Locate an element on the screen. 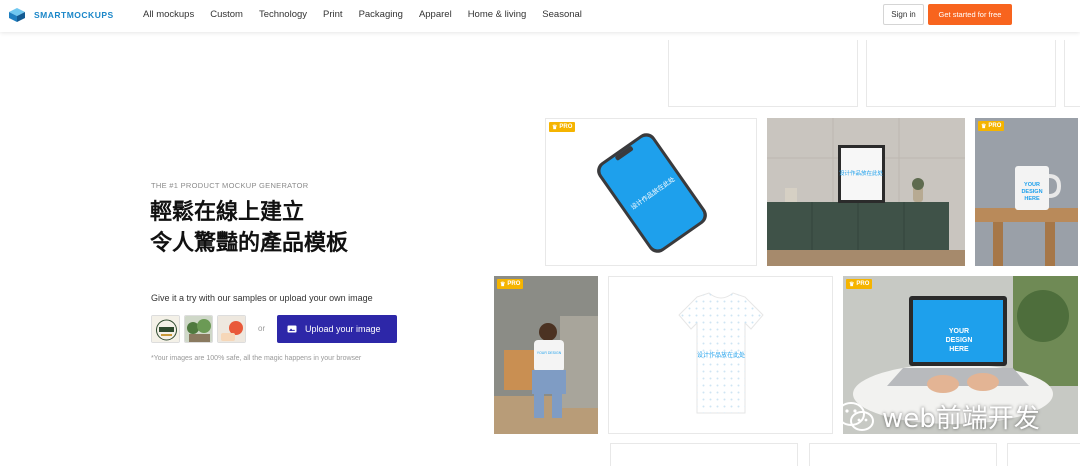 The width and height of the screenshot is (1080, 466). brand-name: SMARTMOCKUPS is located at coordinates (74, 15).